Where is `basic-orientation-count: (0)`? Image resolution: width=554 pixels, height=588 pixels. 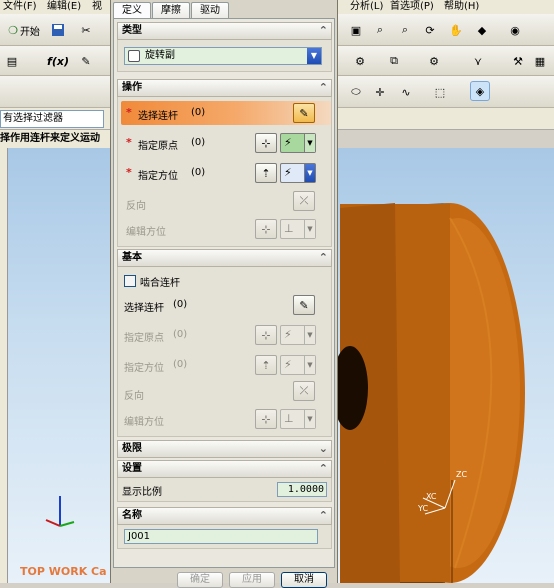
basic-orientation-count: (0) is located at coordinates (180, 364).